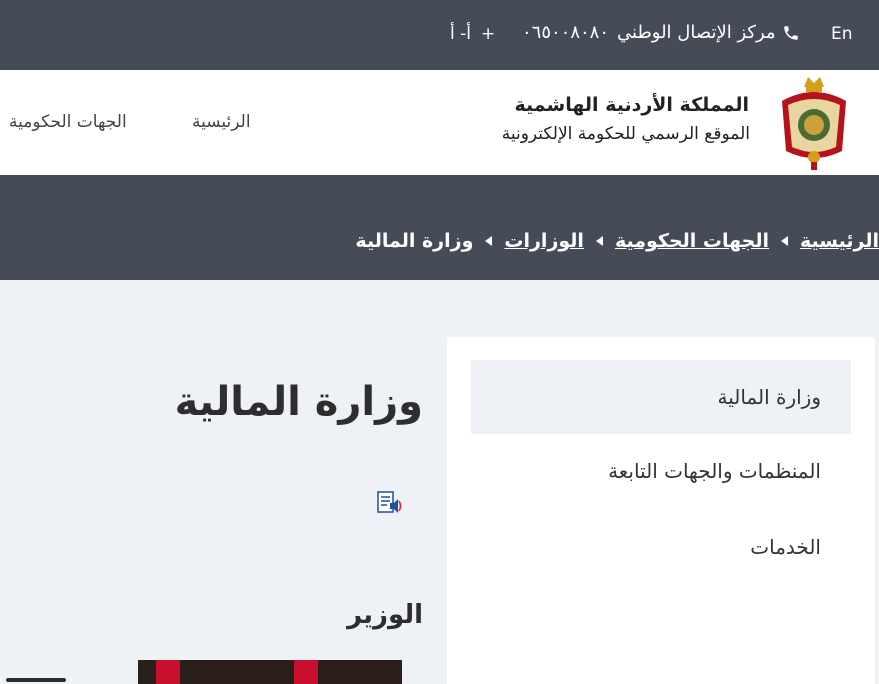 The height and width of the screenshot is (684, 879). What do you see at coordinates (414, 241) in the screenshot?
I see `breadcrumb-current: وزارة المالية` at bounding box center [414, 241].